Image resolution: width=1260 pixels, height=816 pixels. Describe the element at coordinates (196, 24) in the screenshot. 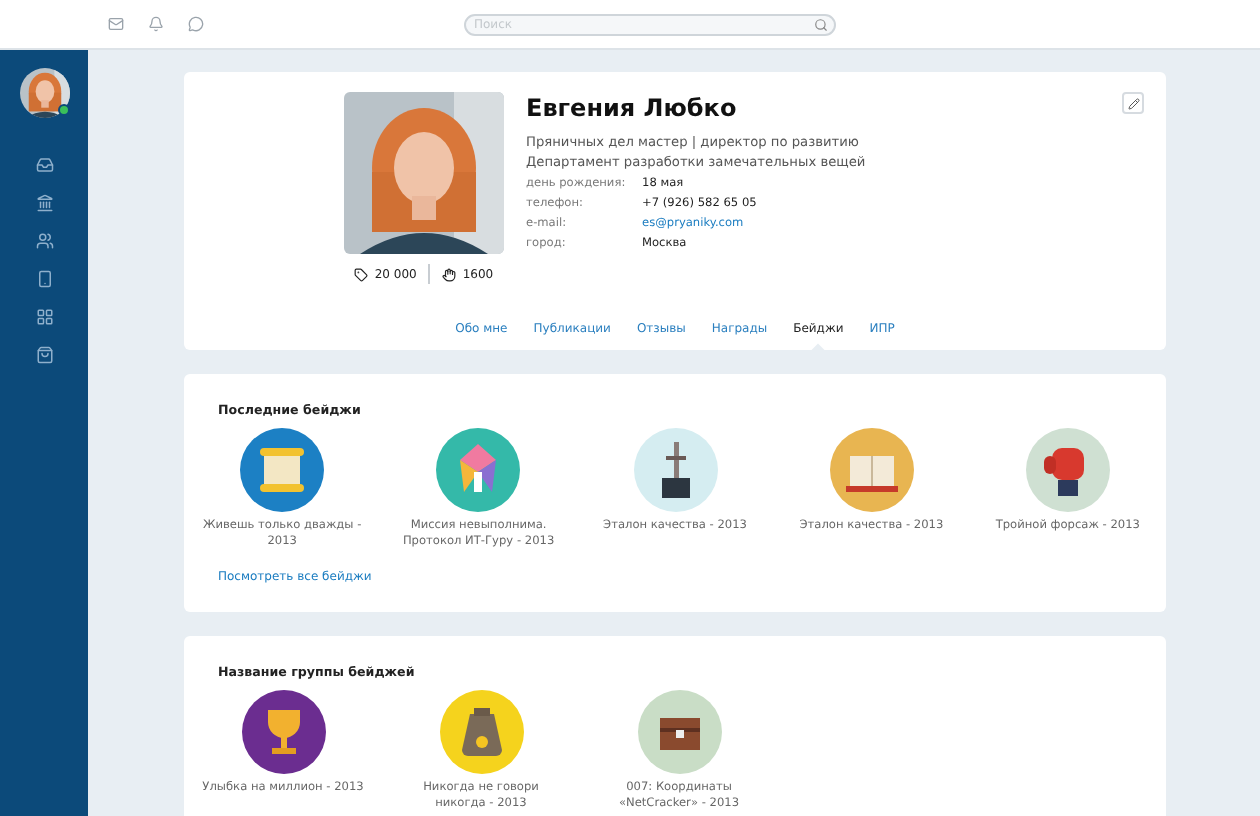

I see `chat-icon` at that location.